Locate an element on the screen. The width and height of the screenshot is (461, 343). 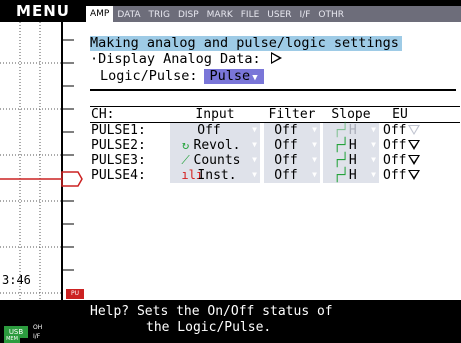
input-select: ⟋ Counts ▼ is located at coordinates (215, 160).